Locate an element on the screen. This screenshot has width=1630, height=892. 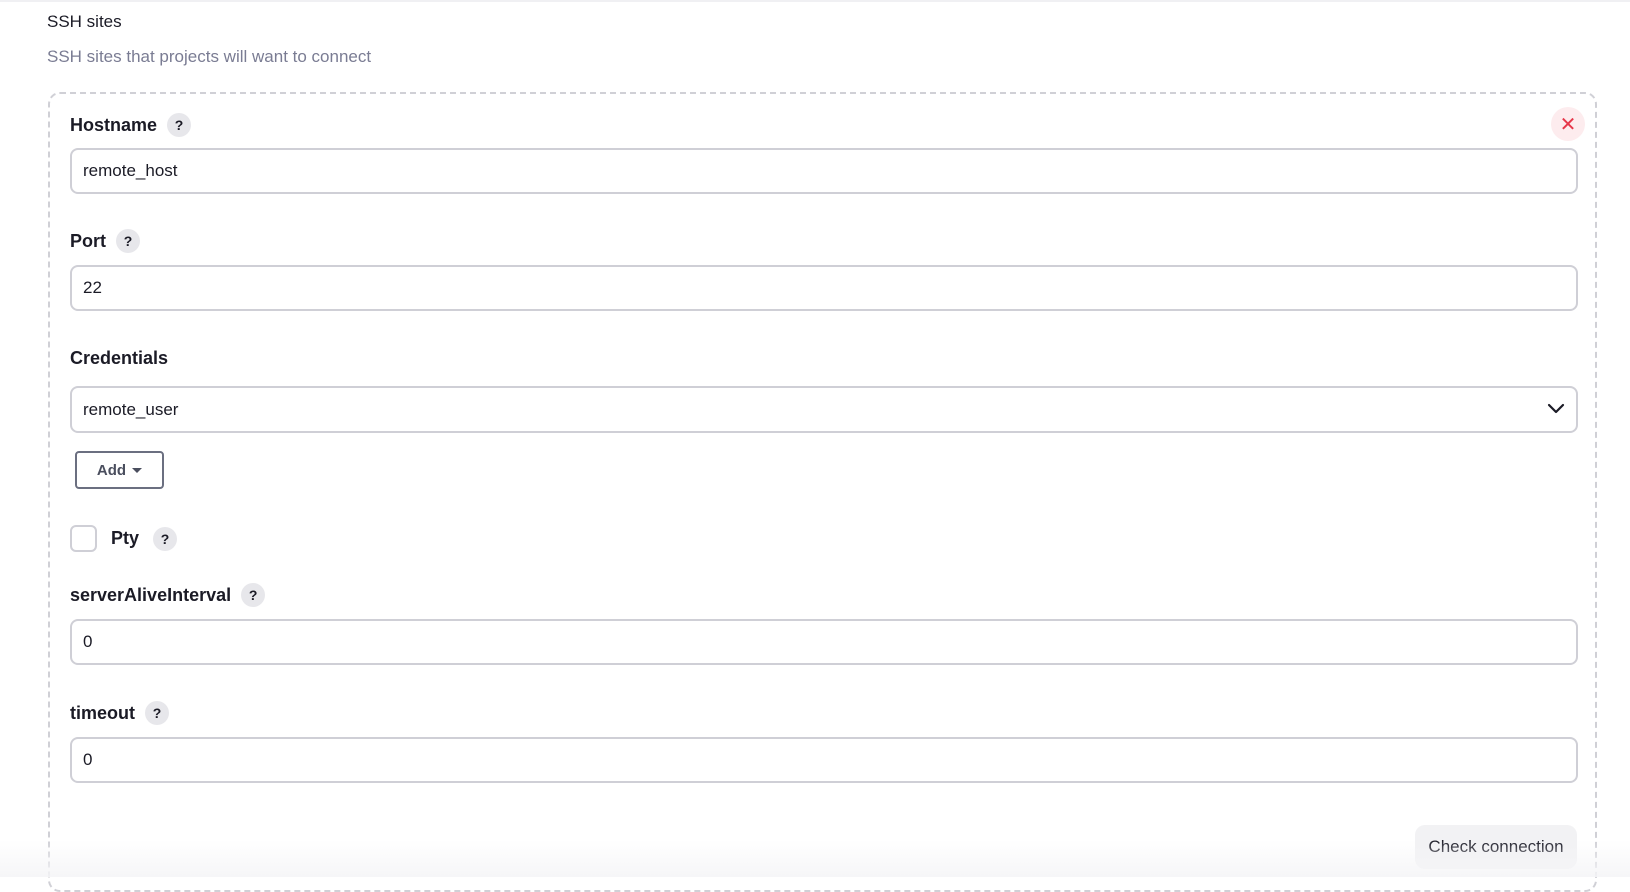
port-label-row: Port ? is located at coordinates (105, 241).